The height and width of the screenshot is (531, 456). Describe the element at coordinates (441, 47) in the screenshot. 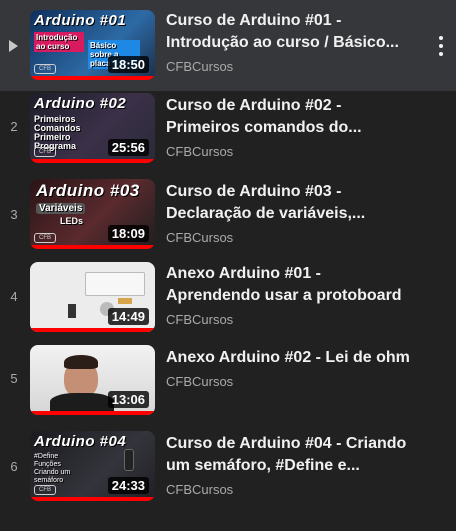

I see `more-options-icon` at that location.